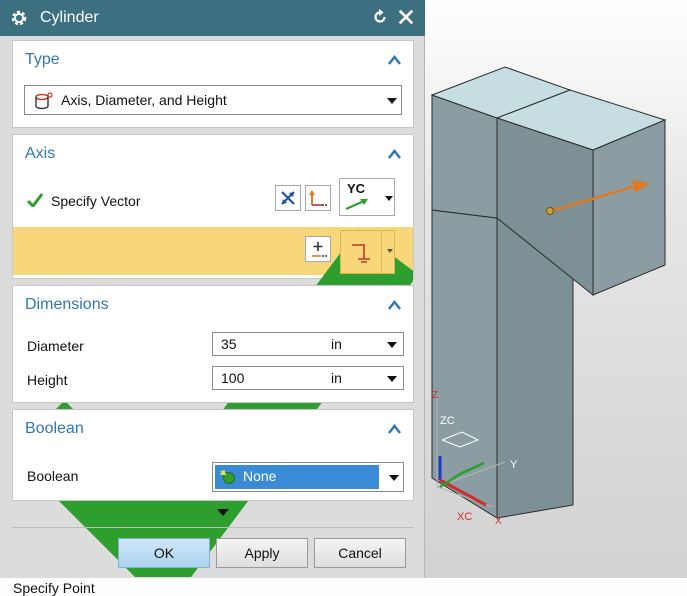 The height and width of the screenshot is (596, 687). I want to click on diameter-value: 35, so click(229, 344).